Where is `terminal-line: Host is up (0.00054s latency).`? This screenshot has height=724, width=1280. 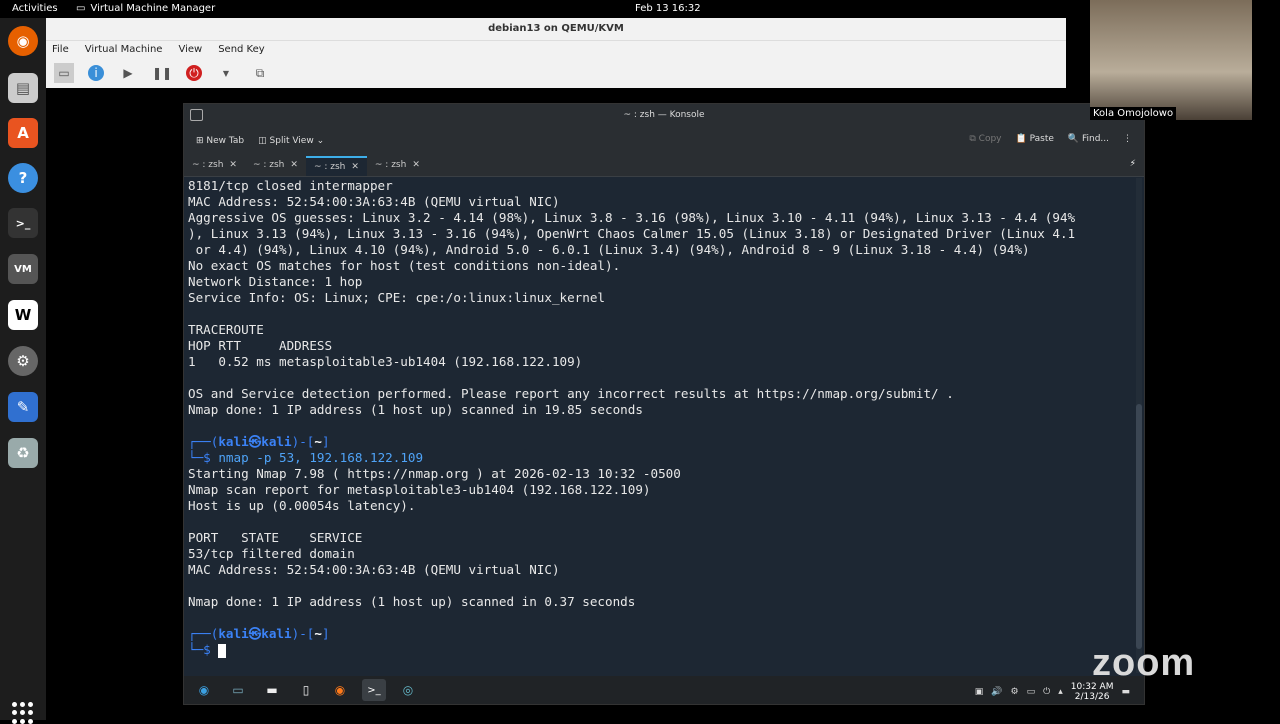
terminal-line: Host is up (0.00054s latency). is located at coordinates (302, 505).